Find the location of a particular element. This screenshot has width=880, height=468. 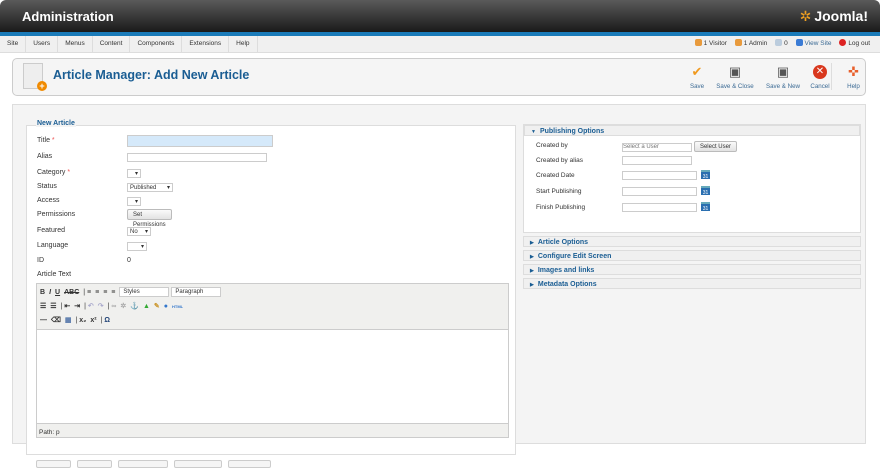

menu-extensions: Extensions is located at coordinates (206, 44).